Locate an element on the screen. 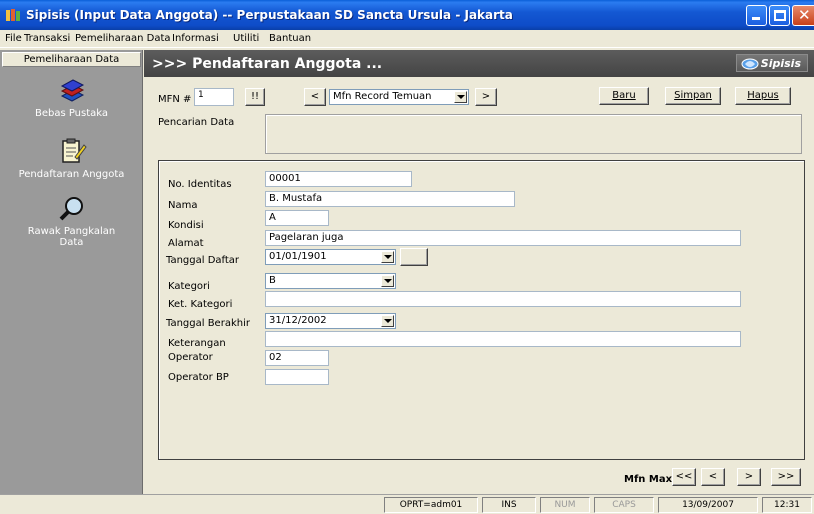 This screenshot has width=814, height=514. baru-label: Baru is located at coordinates (624, 95).